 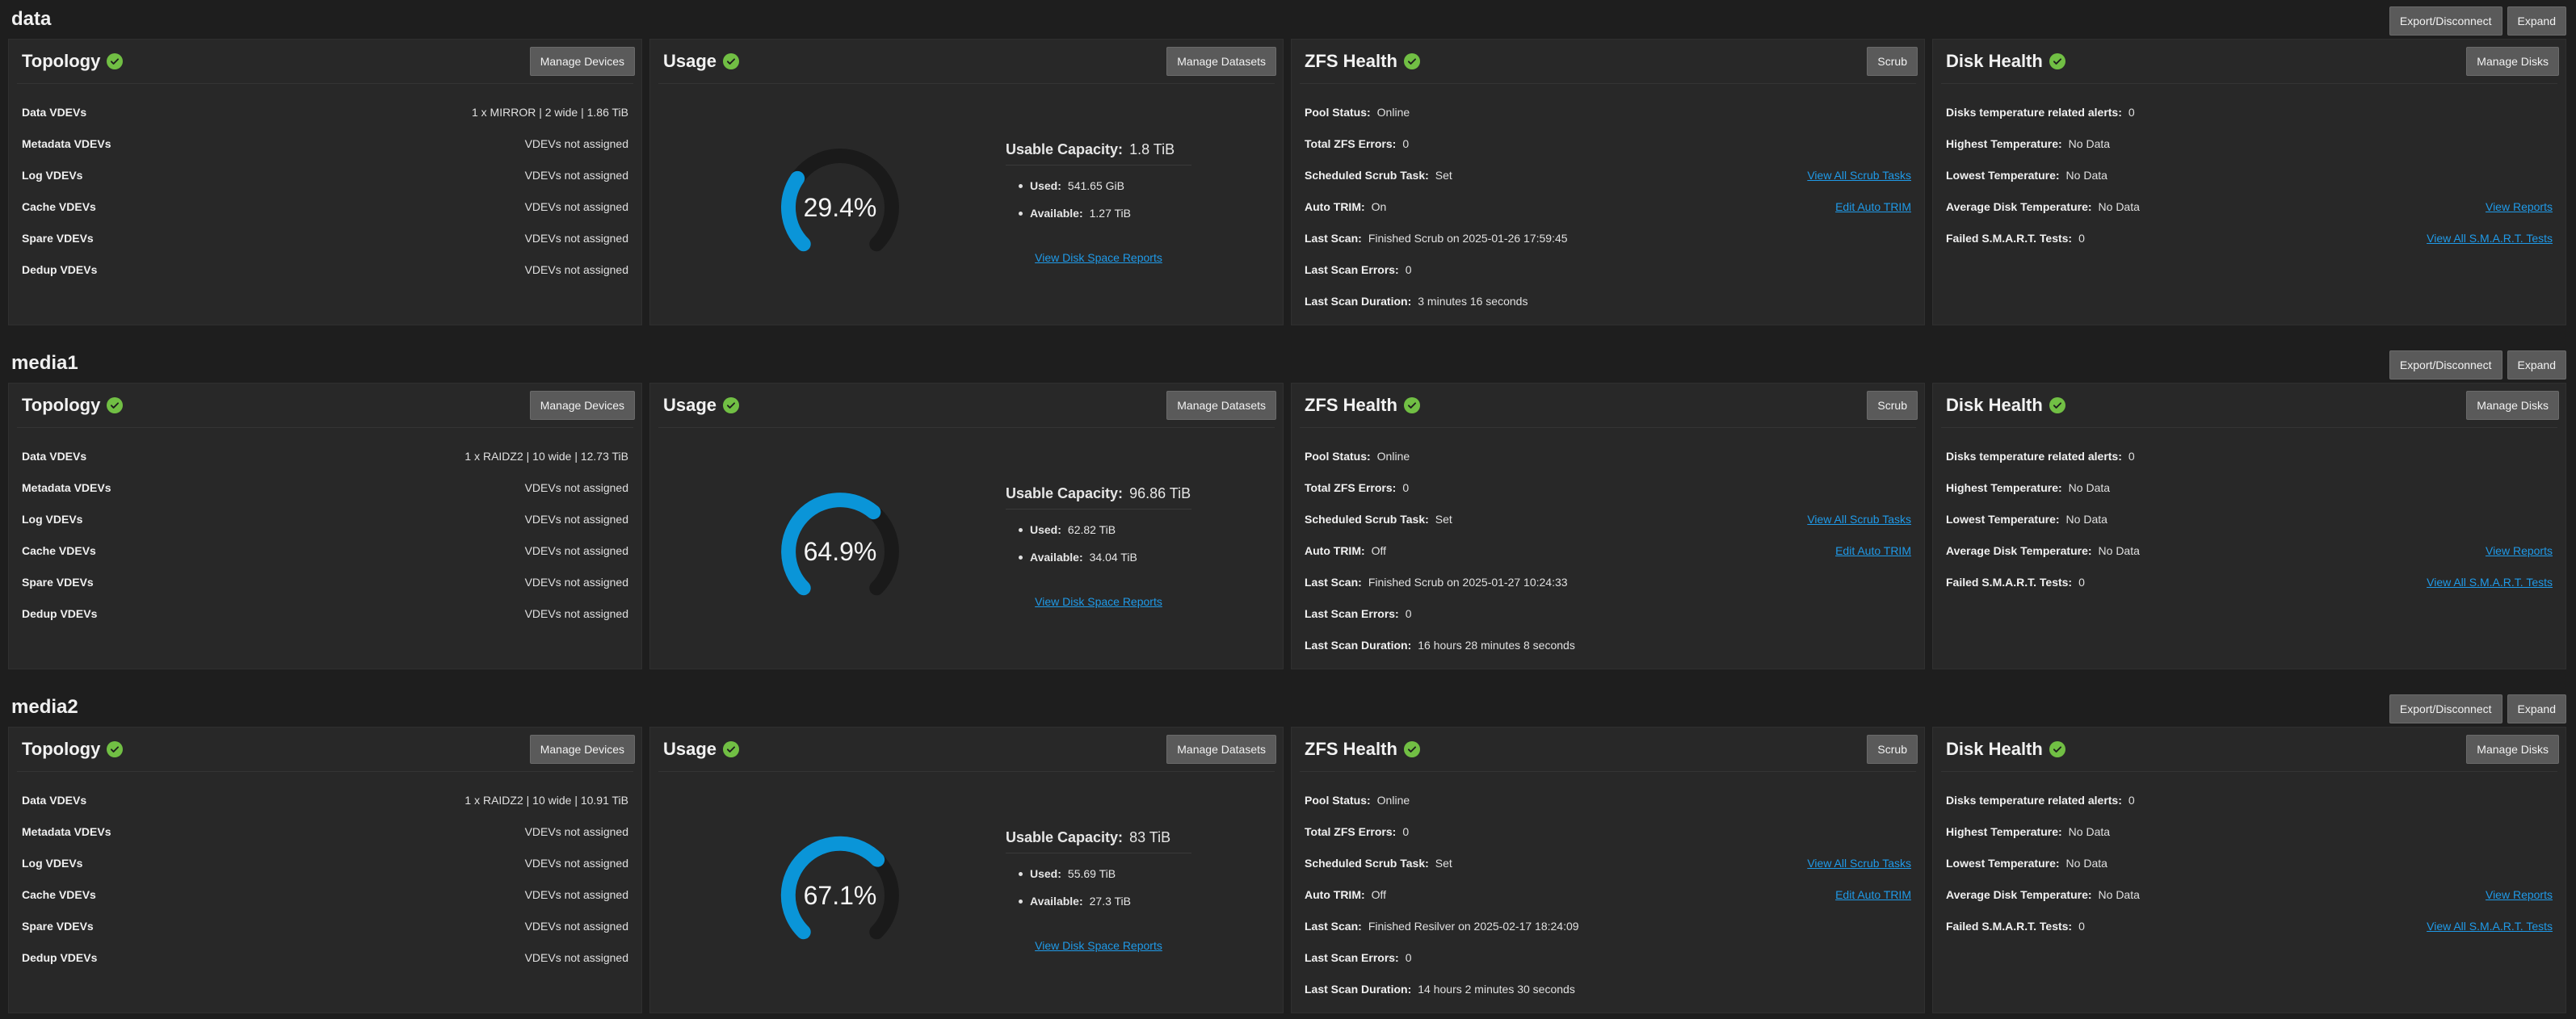 I want to click on available-item: Available: 27.3 TiB, so click(x=1117, y=901).